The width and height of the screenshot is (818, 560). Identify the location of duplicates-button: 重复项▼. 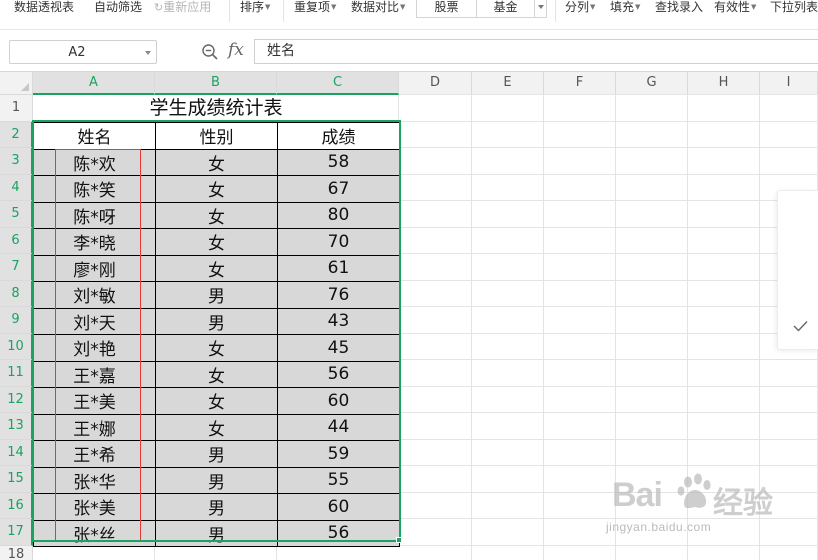
(315, 8).